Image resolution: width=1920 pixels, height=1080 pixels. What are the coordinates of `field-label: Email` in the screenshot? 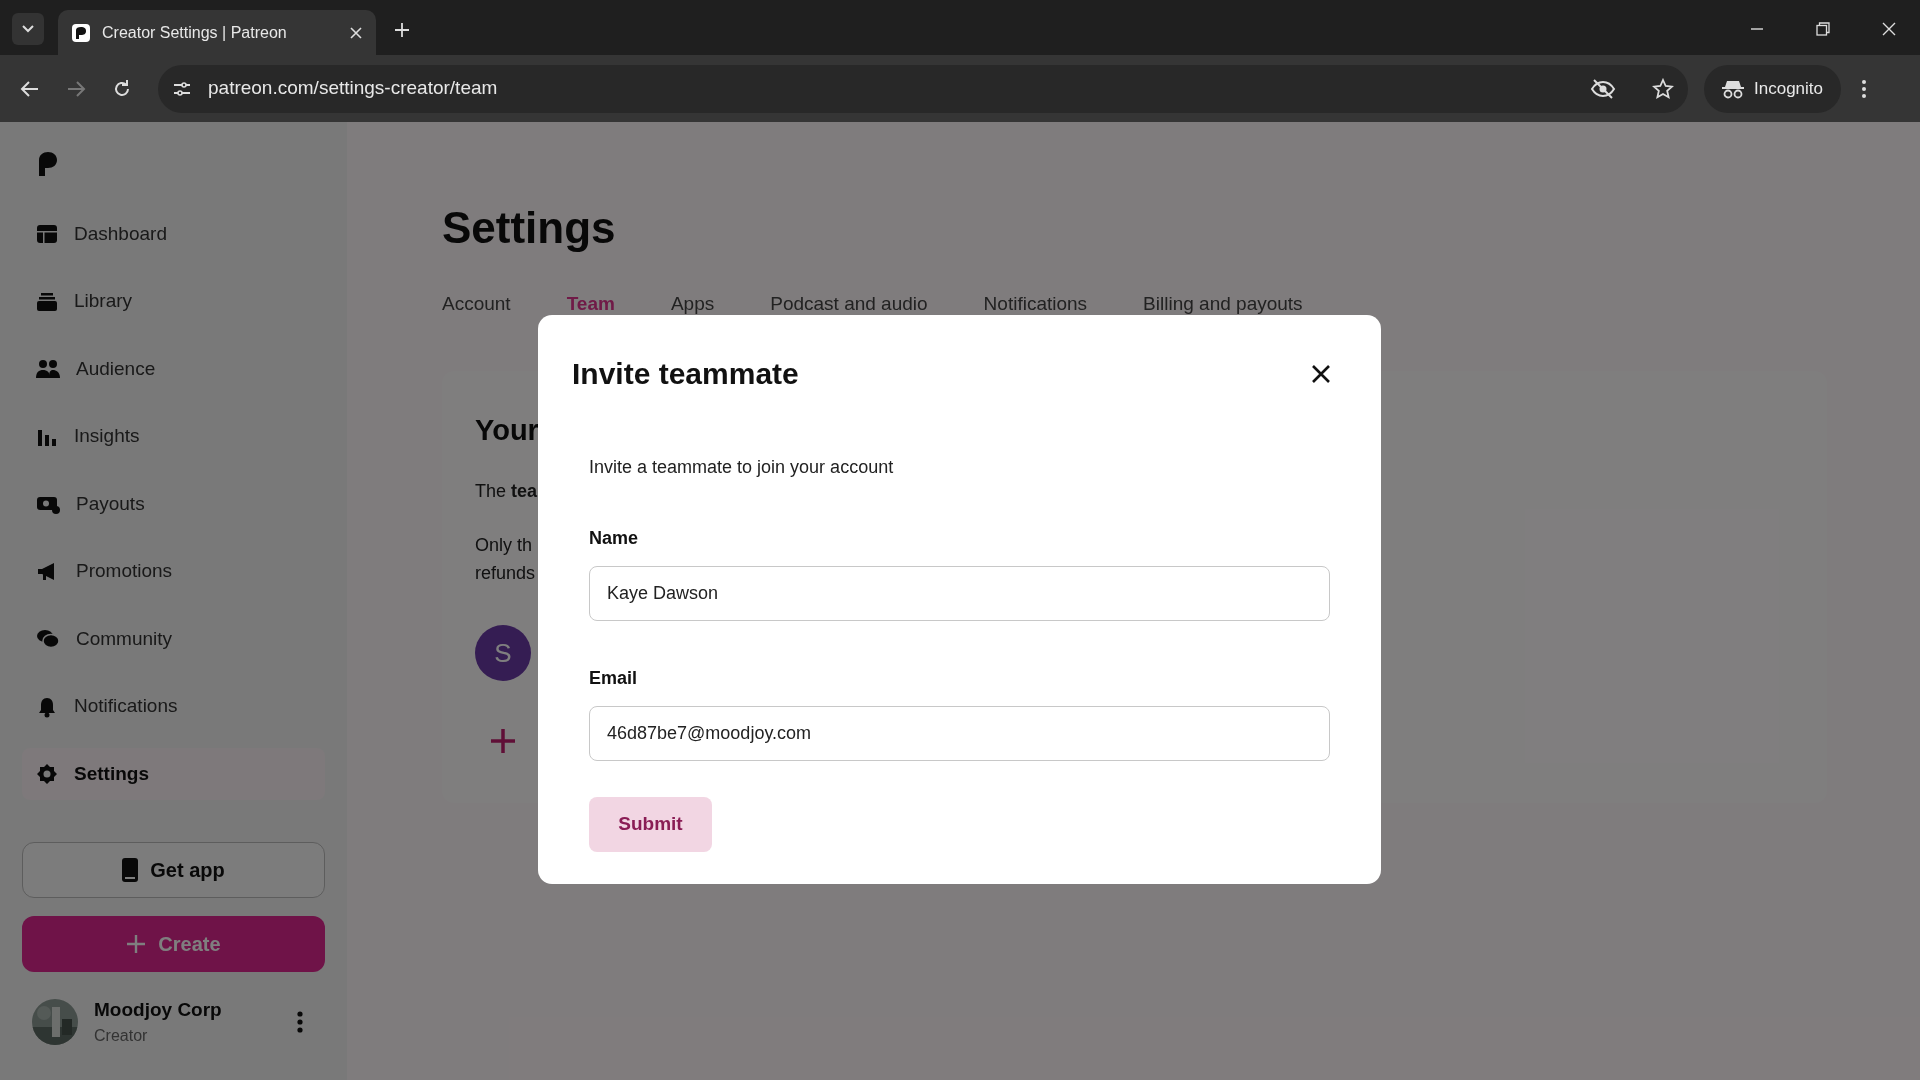 It's located at (614, 678).